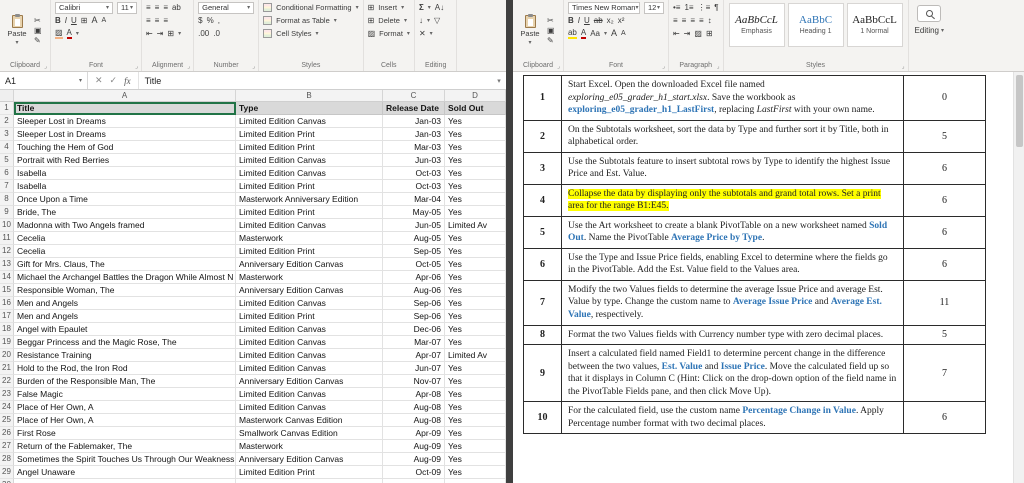 This screenshot has width=1024, height=483. What do you see at coordinates (315, 80) in the screenshot?
I see `formula-bar-input: Title` at bounding box center [315, 80].